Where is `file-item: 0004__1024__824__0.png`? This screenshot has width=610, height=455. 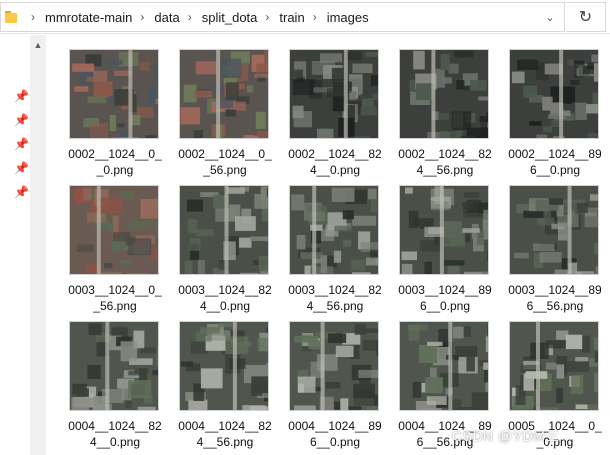
file-item: 0004__1024__824__0.png is located at coordinates (106, 380).